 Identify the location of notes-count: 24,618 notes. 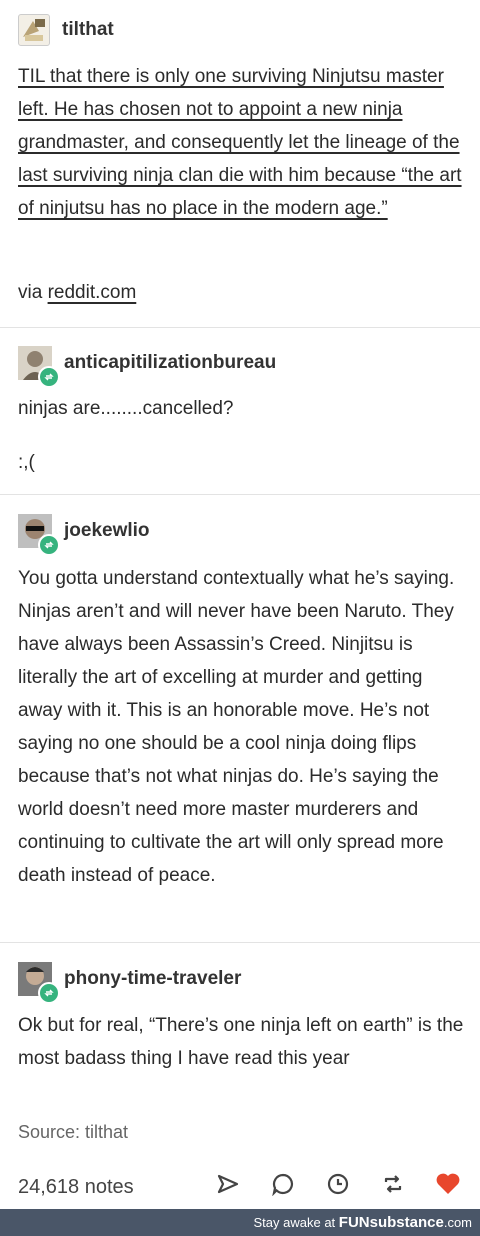
(76, 1187).